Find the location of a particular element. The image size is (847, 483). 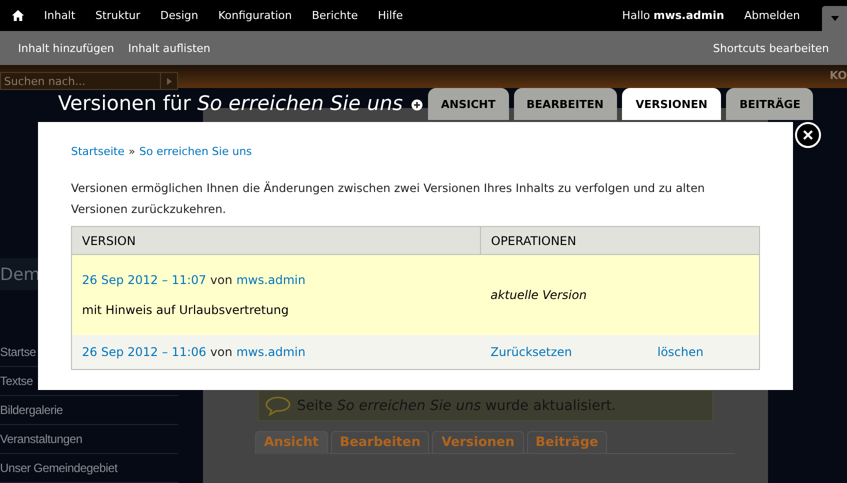

toolbar-link: Hilfe is located at coordinates (390, 15).